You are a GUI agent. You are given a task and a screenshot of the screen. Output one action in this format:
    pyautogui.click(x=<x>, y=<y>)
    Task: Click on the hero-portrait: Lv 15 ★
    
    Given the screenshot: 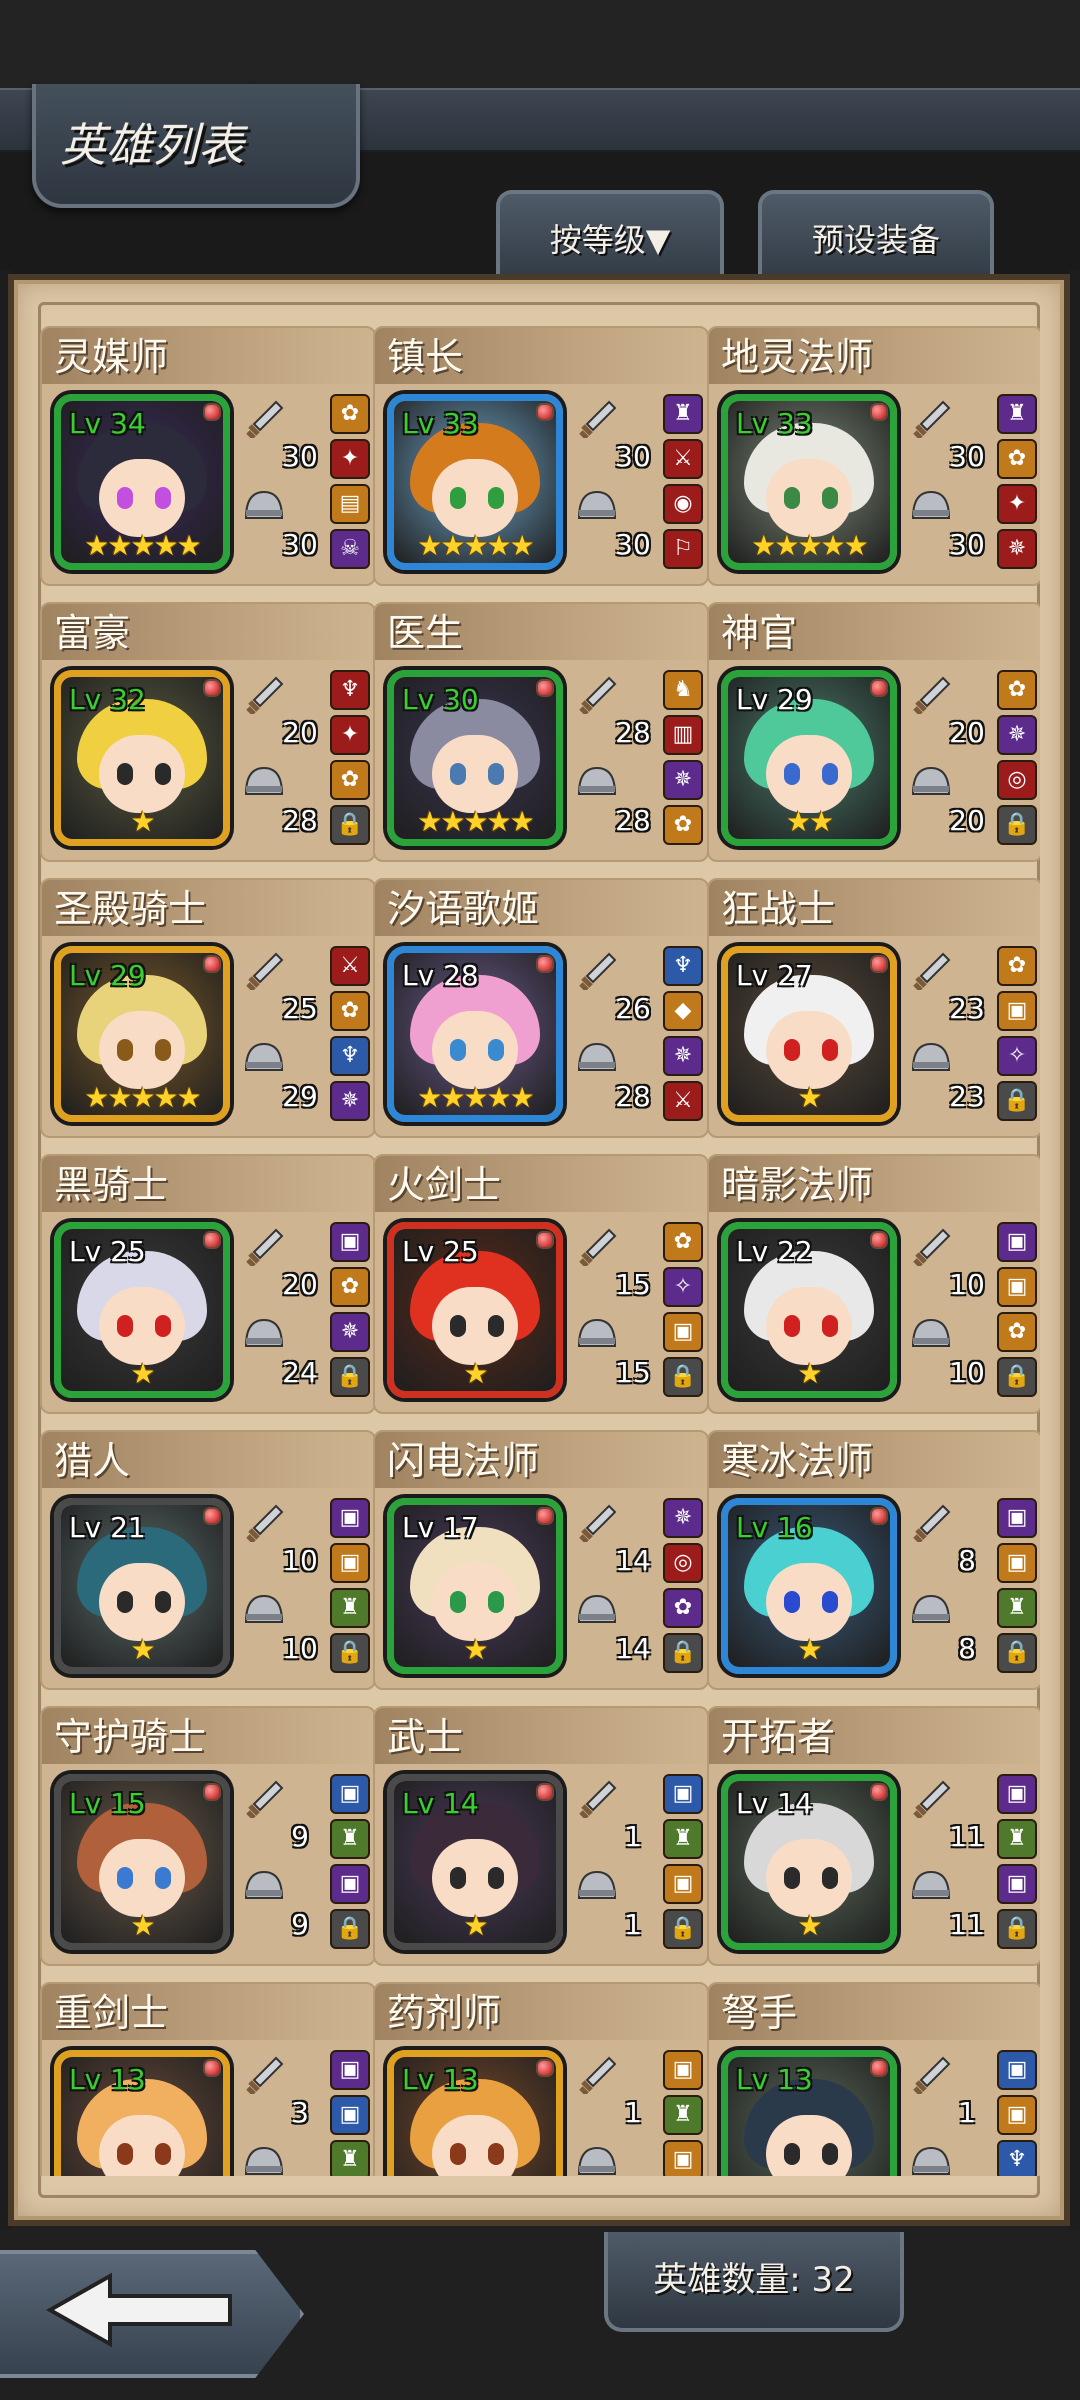 What is the action you would take?
    pyautogui.click(x=142, y=1862)
    